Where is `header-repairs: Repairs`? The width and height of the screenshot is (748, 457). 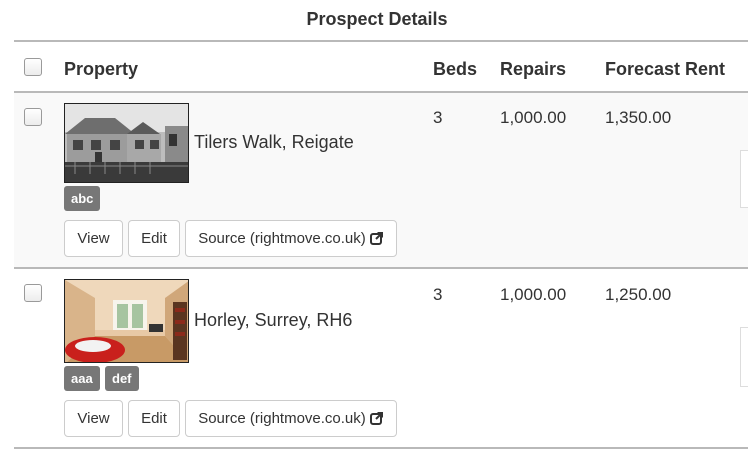 header-repairs: Repairs is located at coordinates (533, 69).